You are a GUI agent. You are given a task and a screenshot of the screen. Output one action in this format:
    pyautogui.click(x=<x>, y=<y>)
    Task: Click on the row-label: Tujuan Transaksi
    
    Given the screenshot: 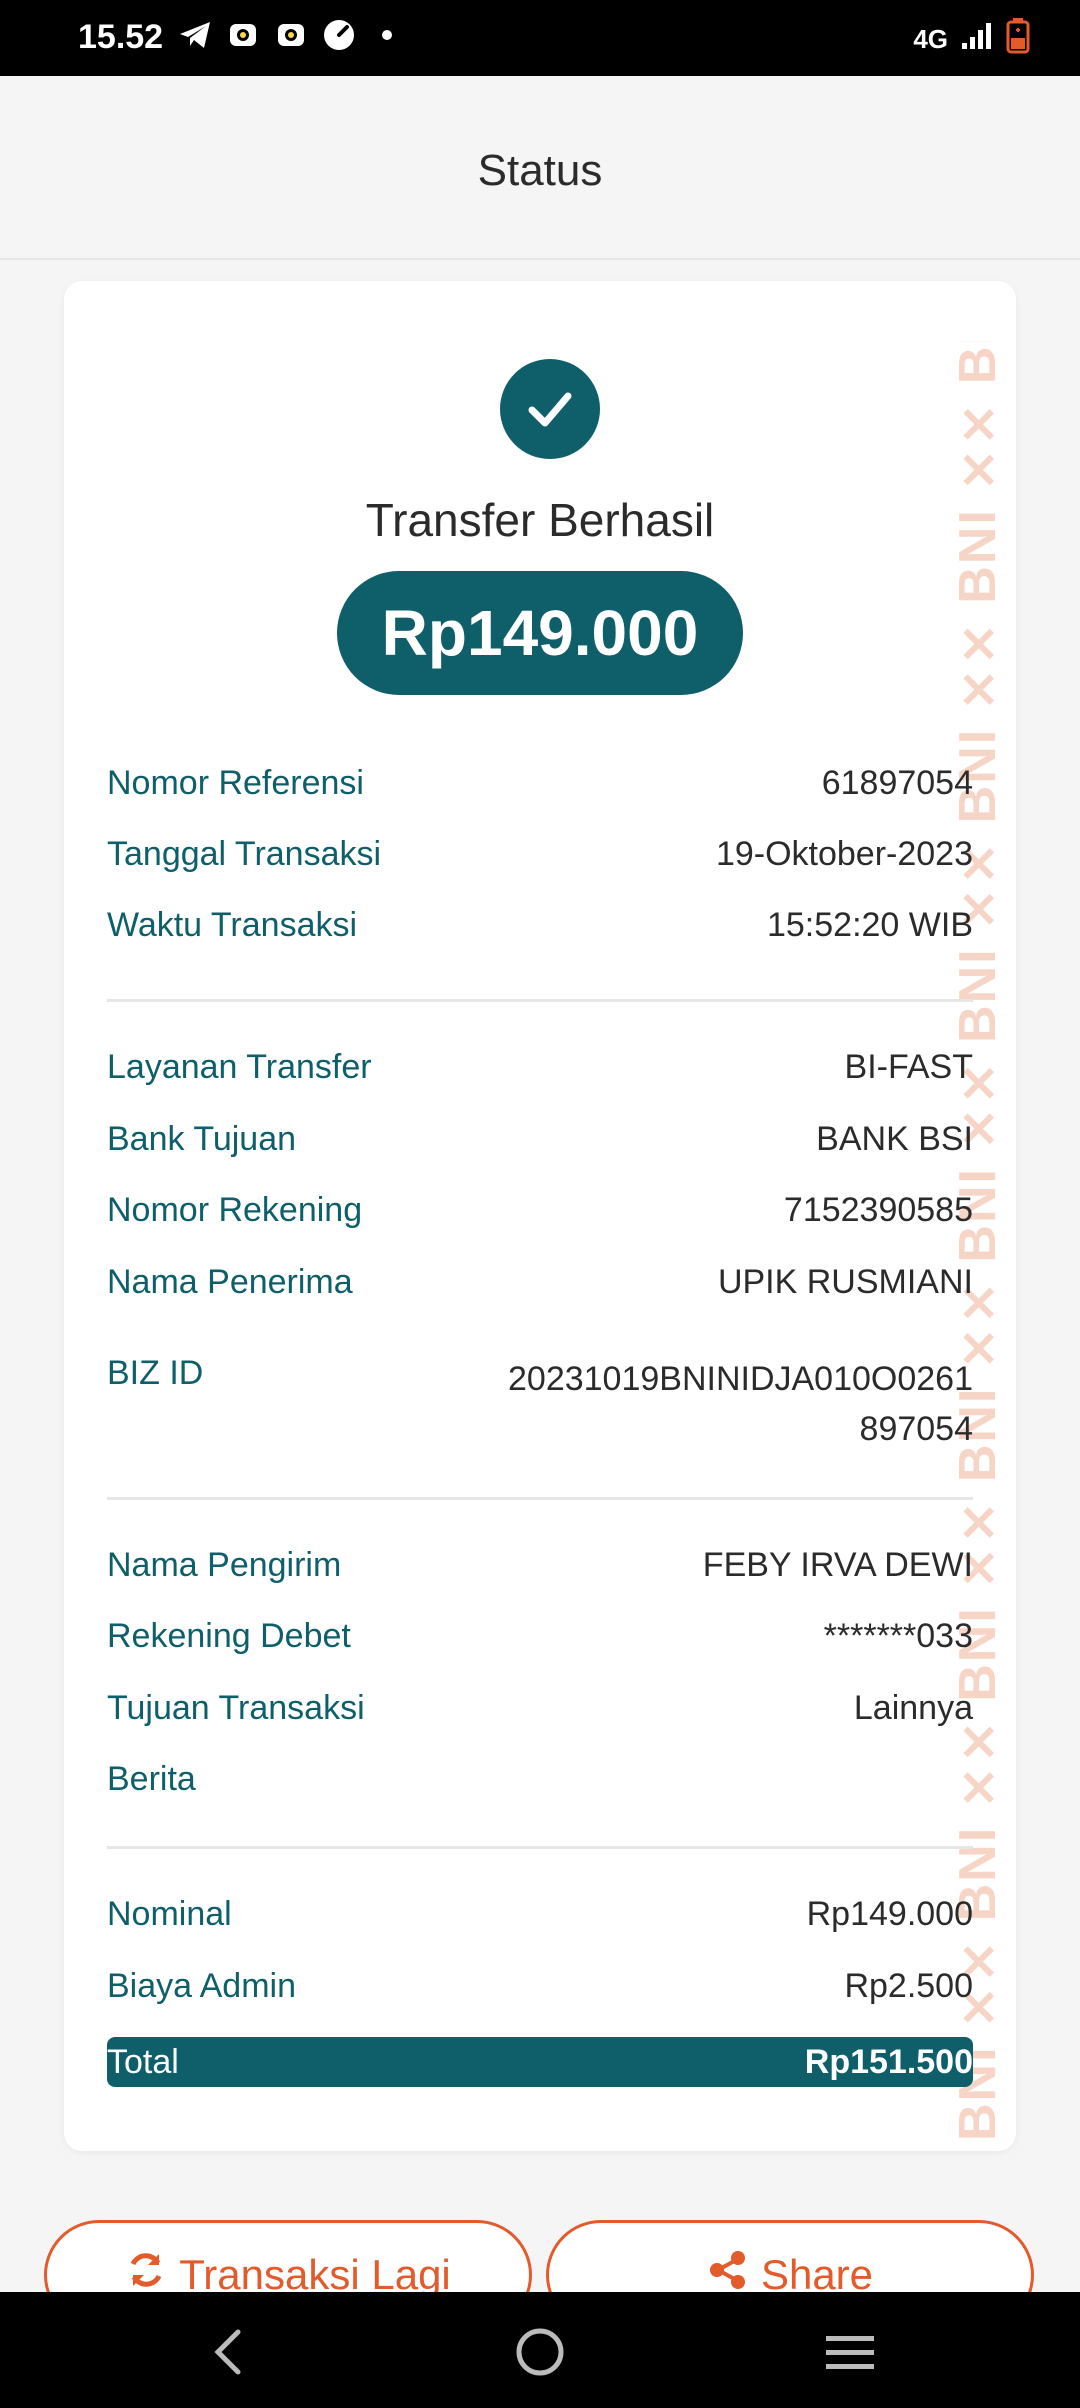 What is the action you would take?
    pyautogui.click(x=236, y=1708)
    